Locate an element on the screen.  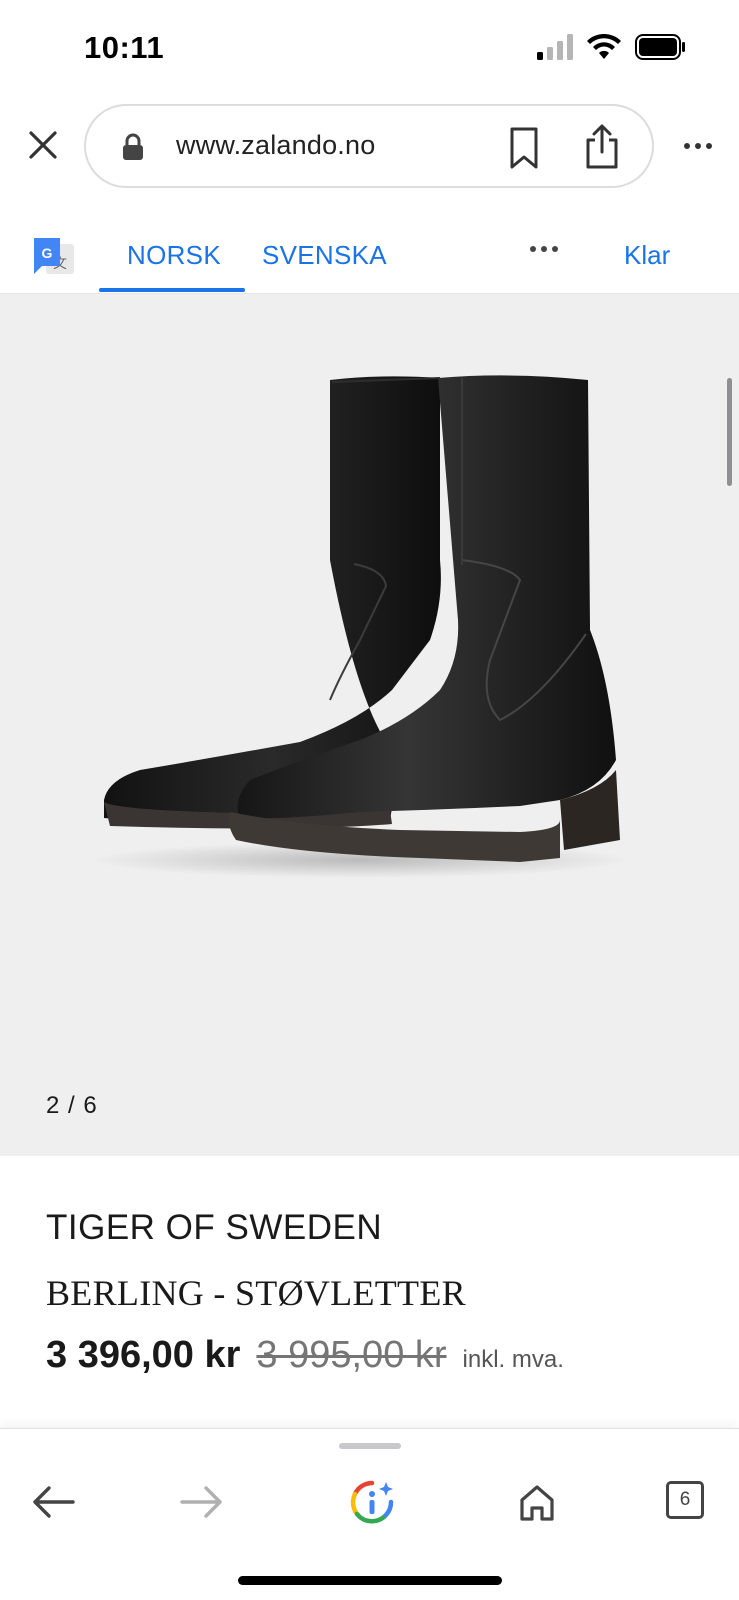
back-arrow-icon is located at coordinates (54, 1502).